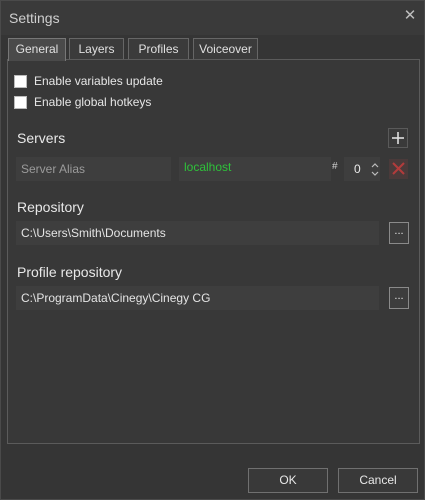  Describe the element at coordinates (197, 233) in the screenshot. I see `repository-path-input: C:\Users\Smith\Documents` at that location.